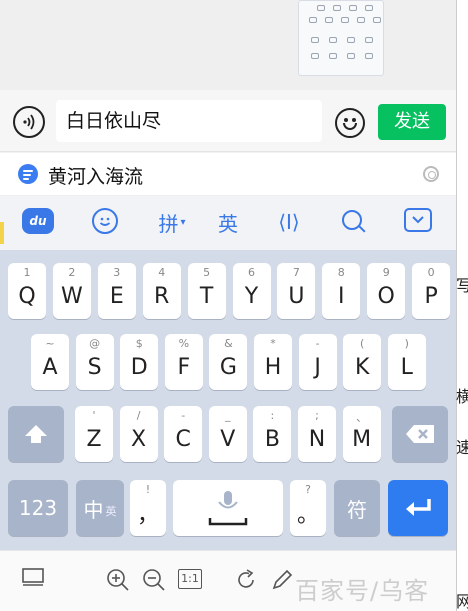 The image size is (468, 611). I want to click on key-c: -C, so click(183, 434).